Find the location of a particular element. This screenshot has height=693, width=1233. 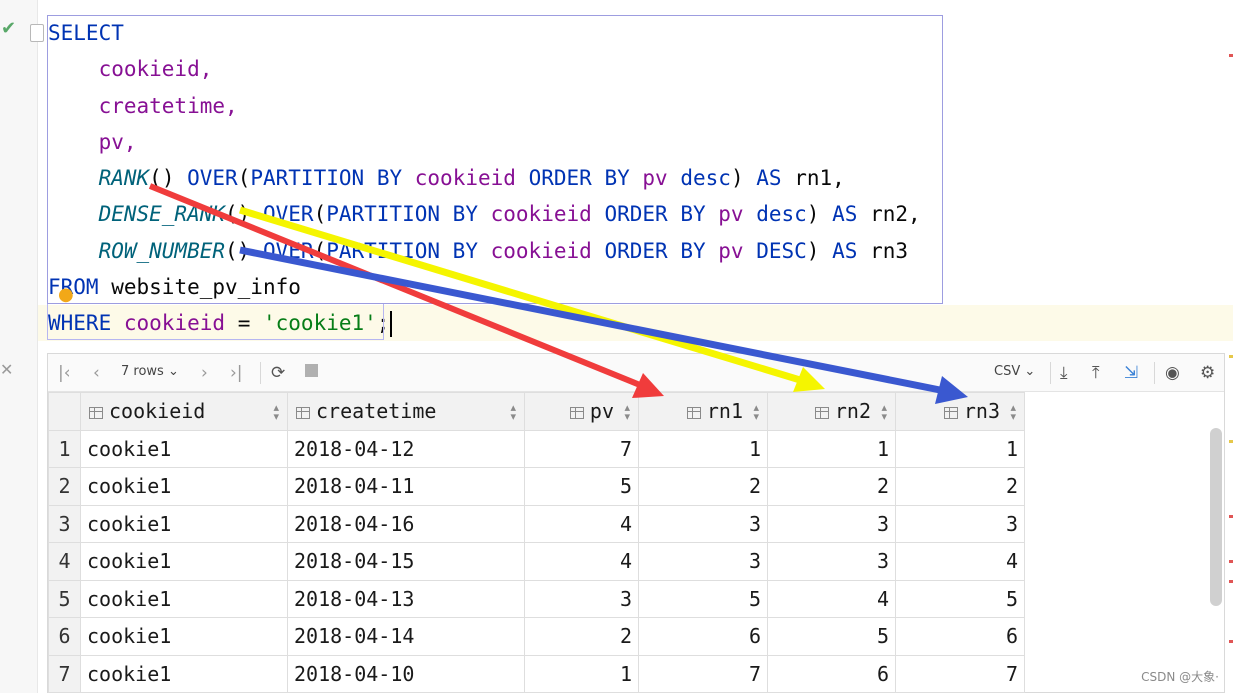

cell-rn2: 4 is located at coordinates (831, 598).